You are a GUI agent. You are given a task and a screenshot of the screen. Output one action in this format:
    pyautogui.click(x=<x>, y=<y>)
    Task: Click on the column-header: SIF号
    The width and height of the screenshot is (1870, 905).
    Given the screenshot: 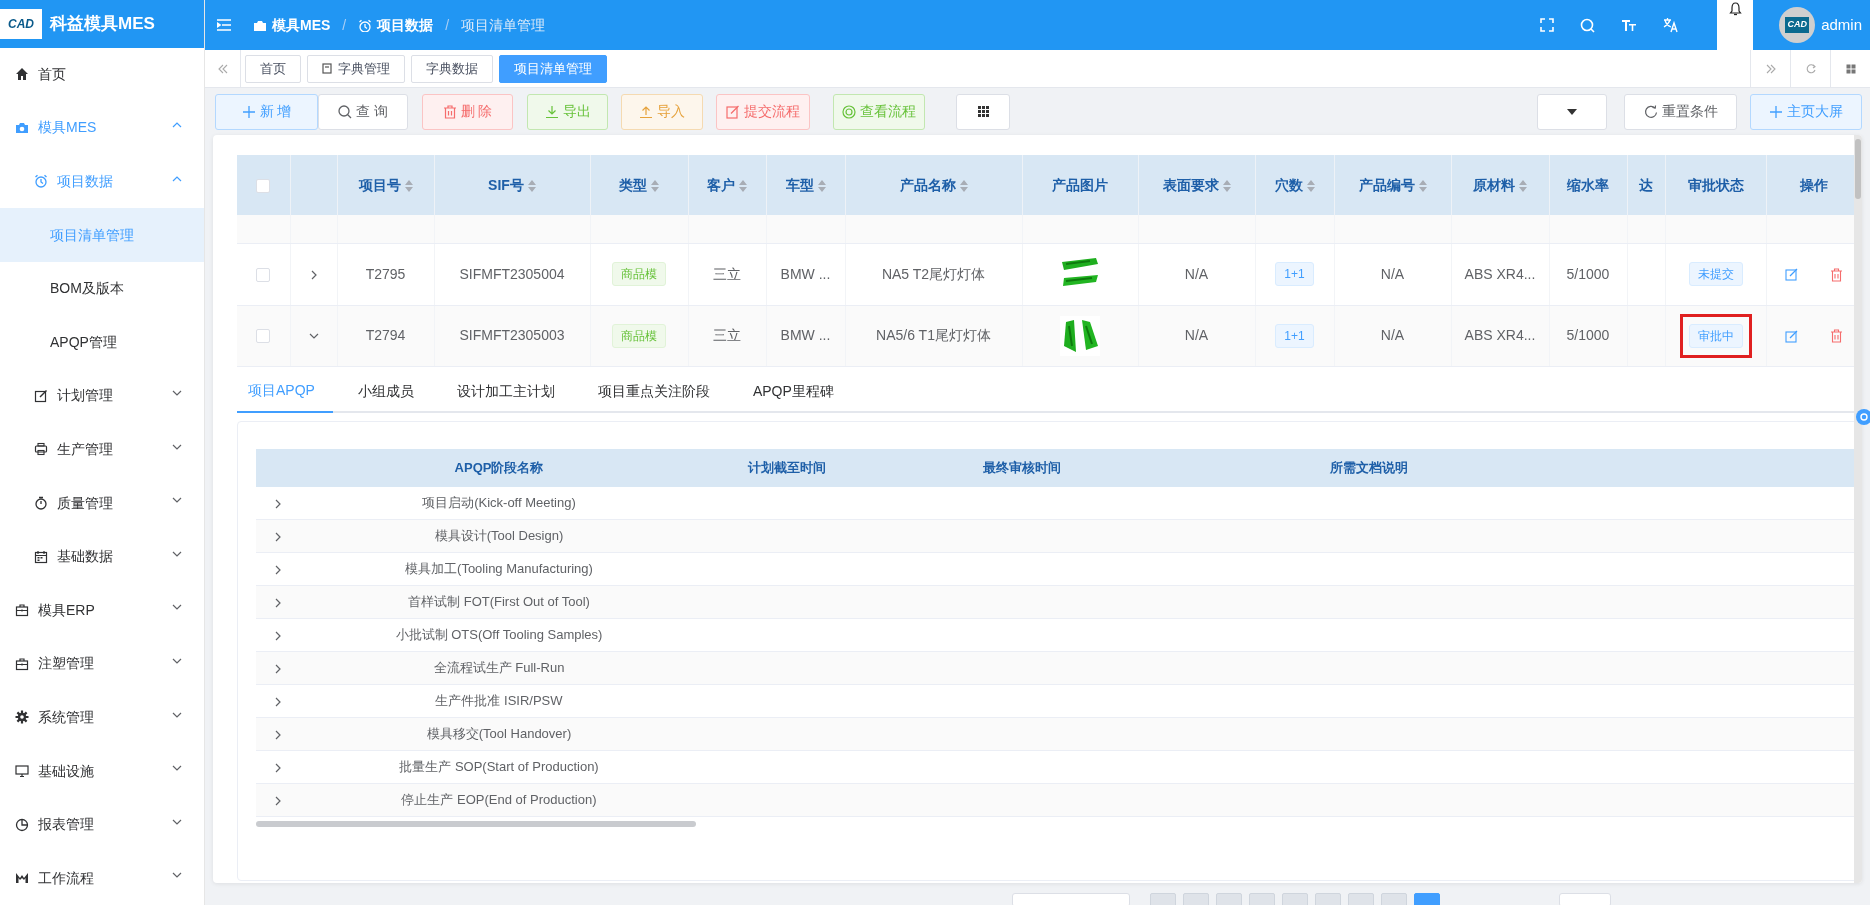 What is the action you would take?
    pyautogui.click(x=506, y=184)
    